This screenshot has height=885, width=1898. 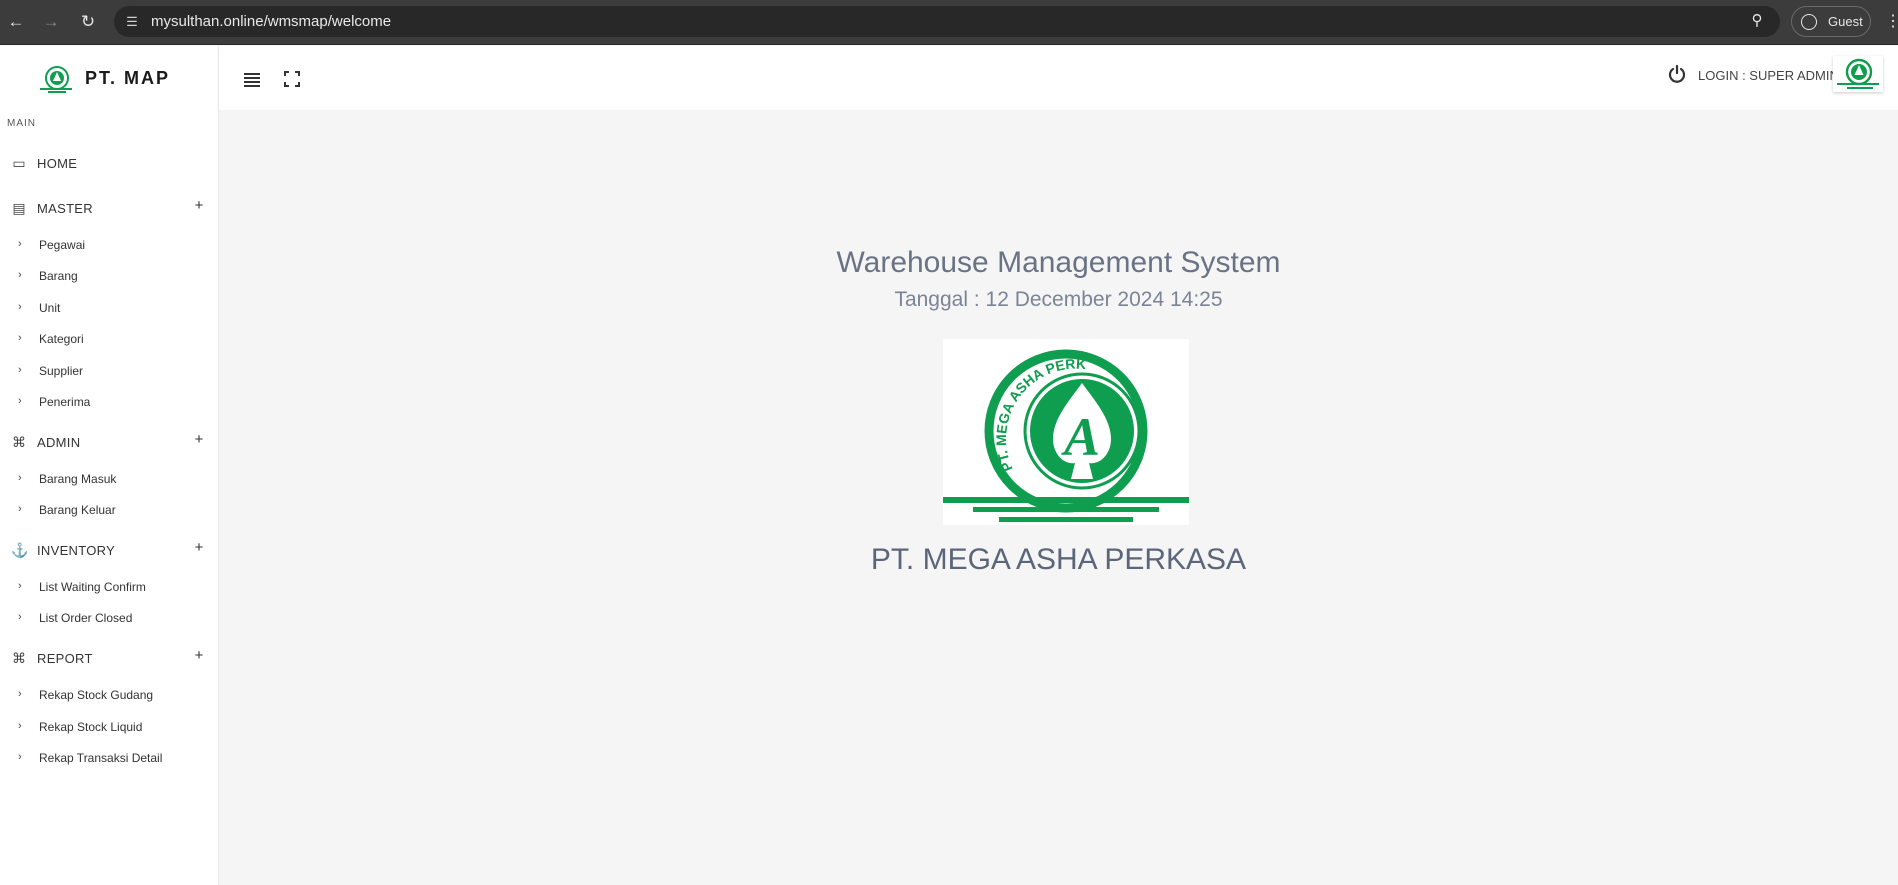 I want to click on sidebar-subitem-rekap-transaksi-detail: › Rekap Transaksi Detail, so click(x=109, y=759).